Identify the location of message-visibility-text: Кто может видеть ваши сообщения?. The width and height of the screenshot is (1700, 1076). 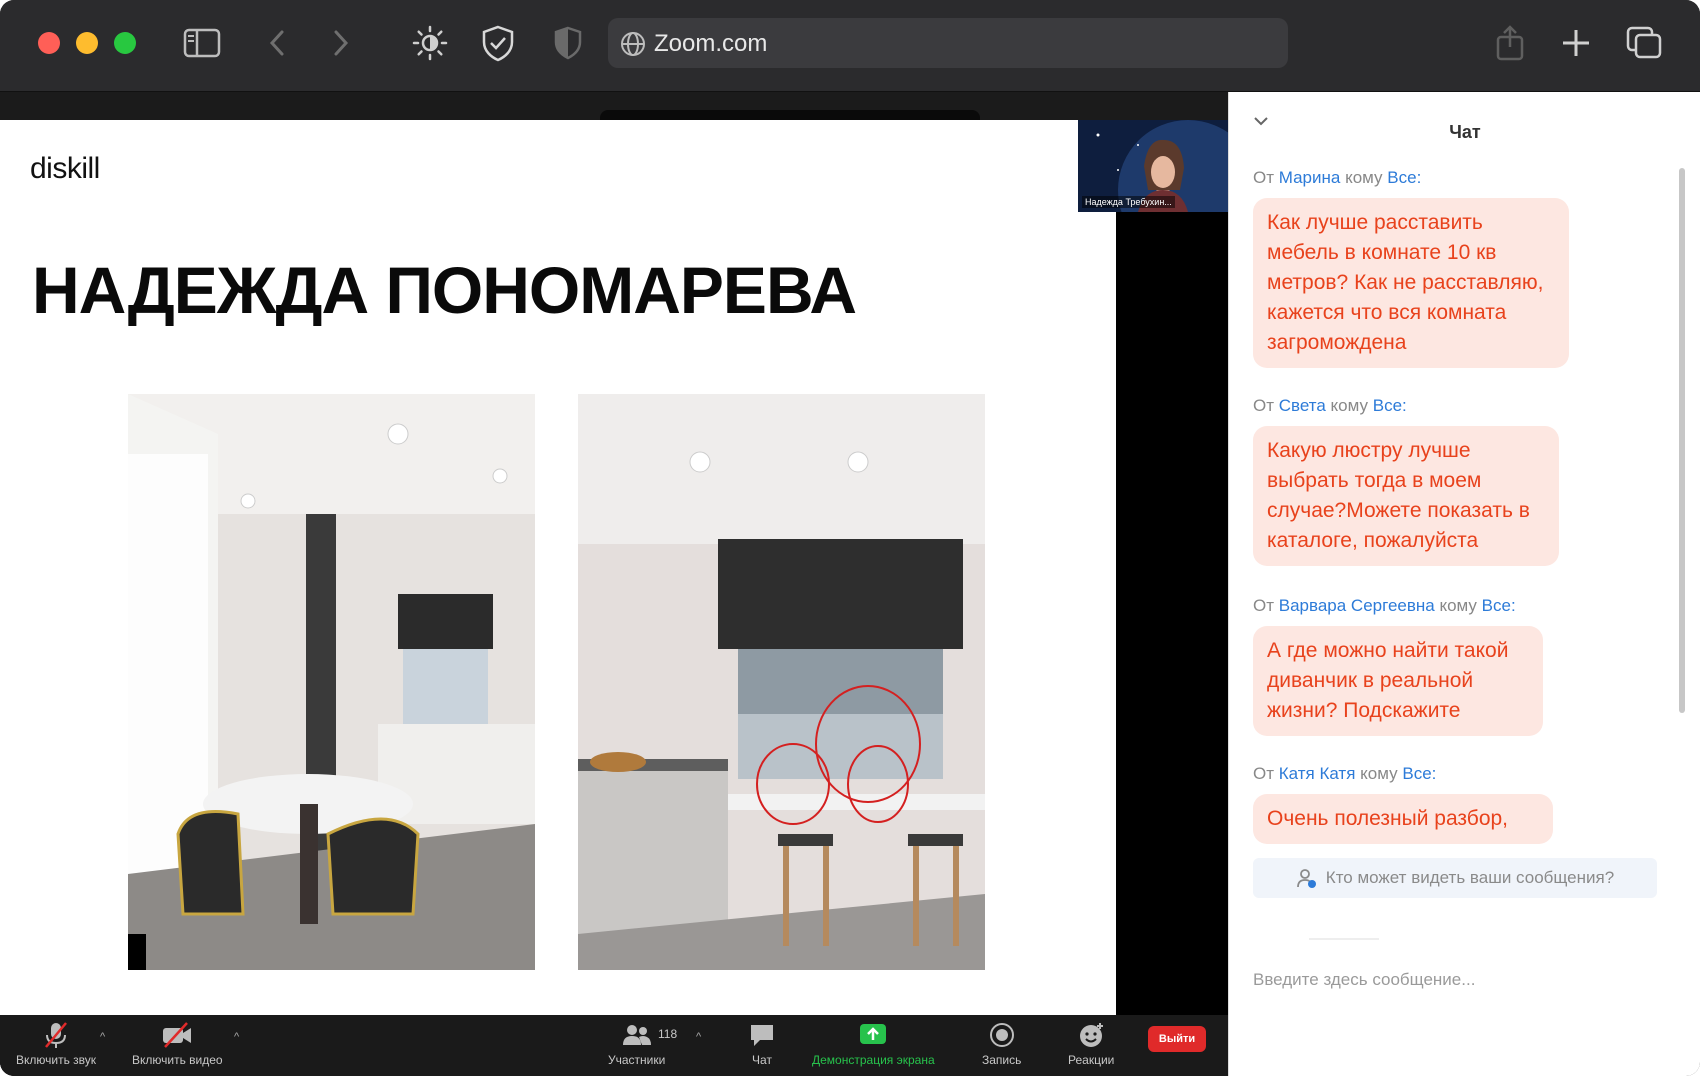
(1470, 877).